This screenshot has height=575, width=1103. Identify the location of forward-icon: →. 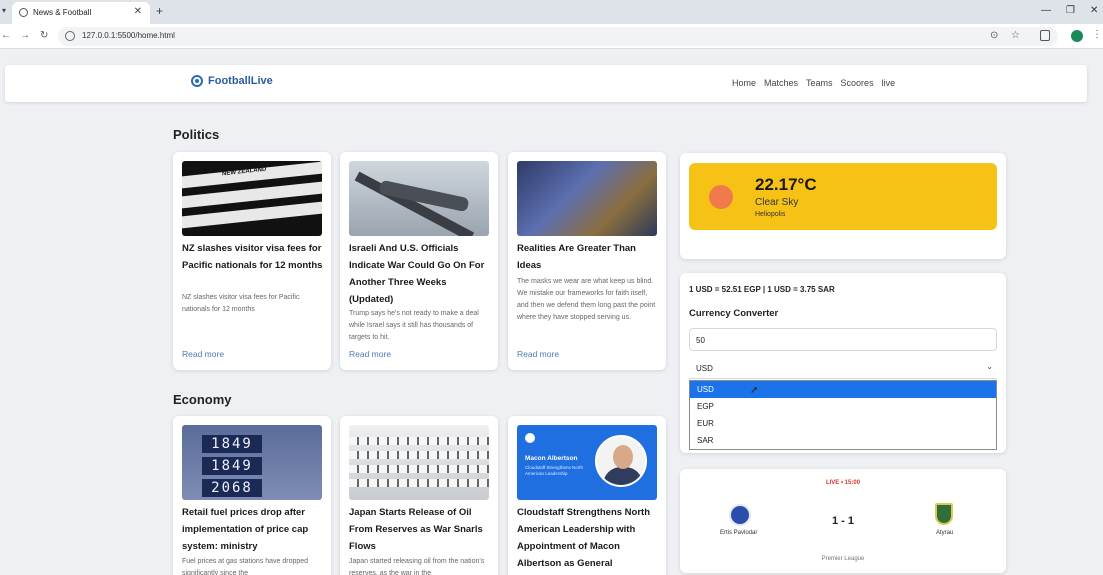
(25, 35).